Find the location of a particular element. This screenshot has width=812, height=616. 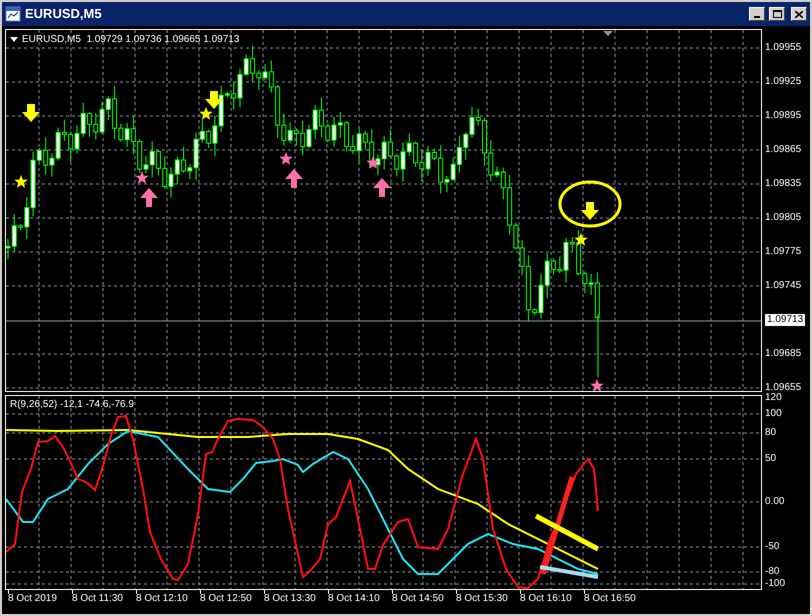

time-axis-label: 8 Oct 11:30 is located at coordinates (97, 599).